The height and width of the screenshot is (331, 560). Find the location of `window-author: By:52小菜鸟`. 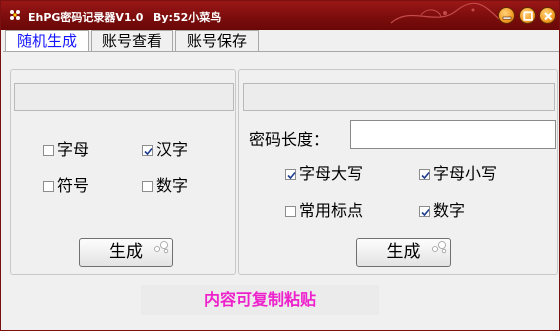

window-author: By:52小菜鸟 is located at coordinates (187, 17).